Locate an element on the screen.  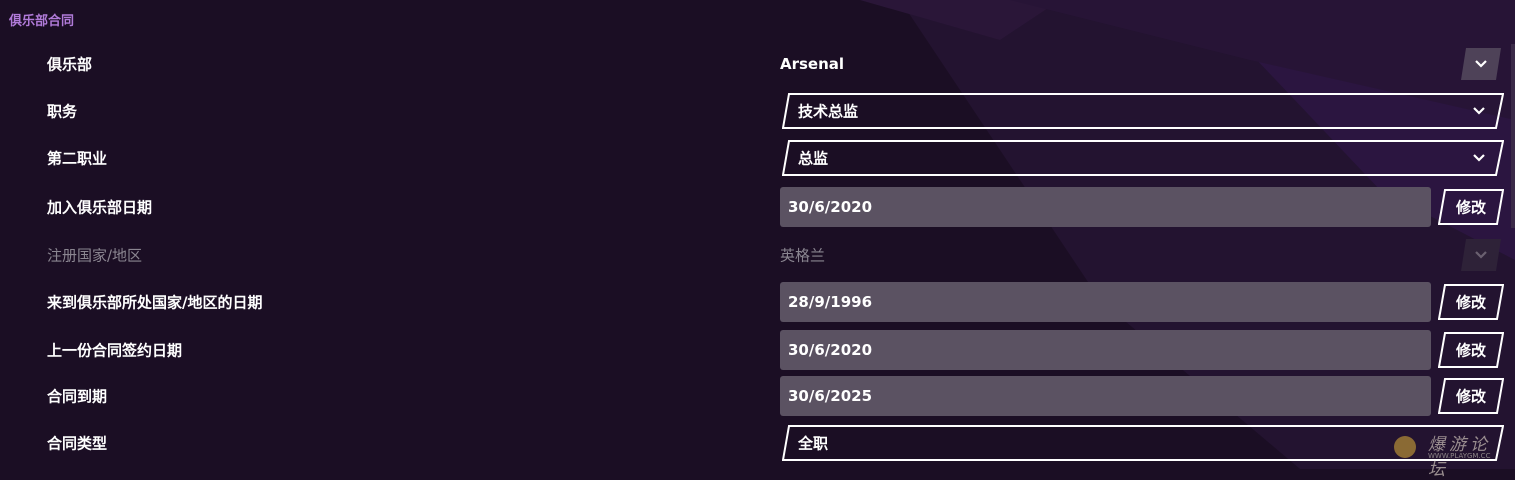
club-label: 俱乐部 is located at coordinates (70, 64).